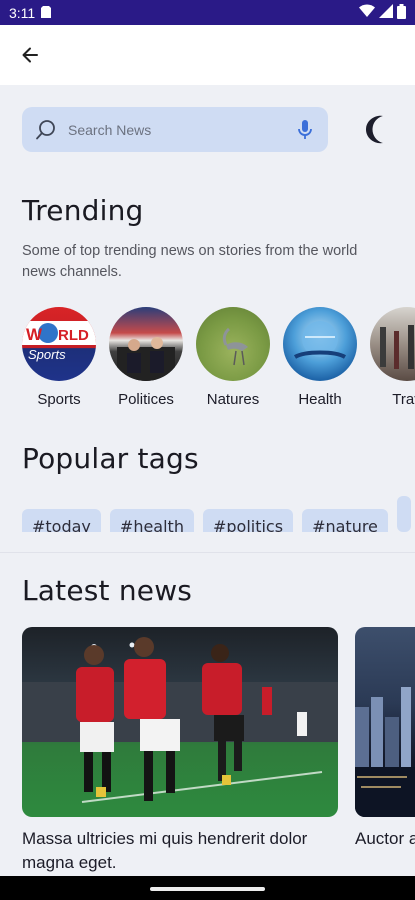  What do you see at coordinates (146, 344) in the screenshot?
I see `politics-thumbnail` at bounding box center [146, 344].